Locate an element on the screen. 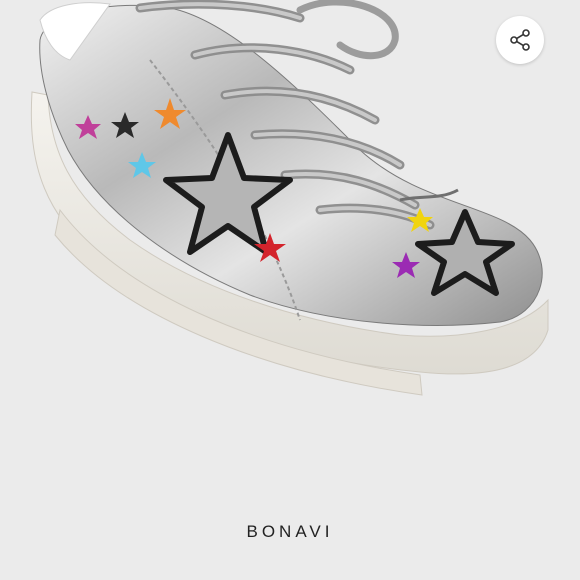 Image resolution: width=580 pixels, height=580 pixels. share-button is located at coordinates (520, 40).